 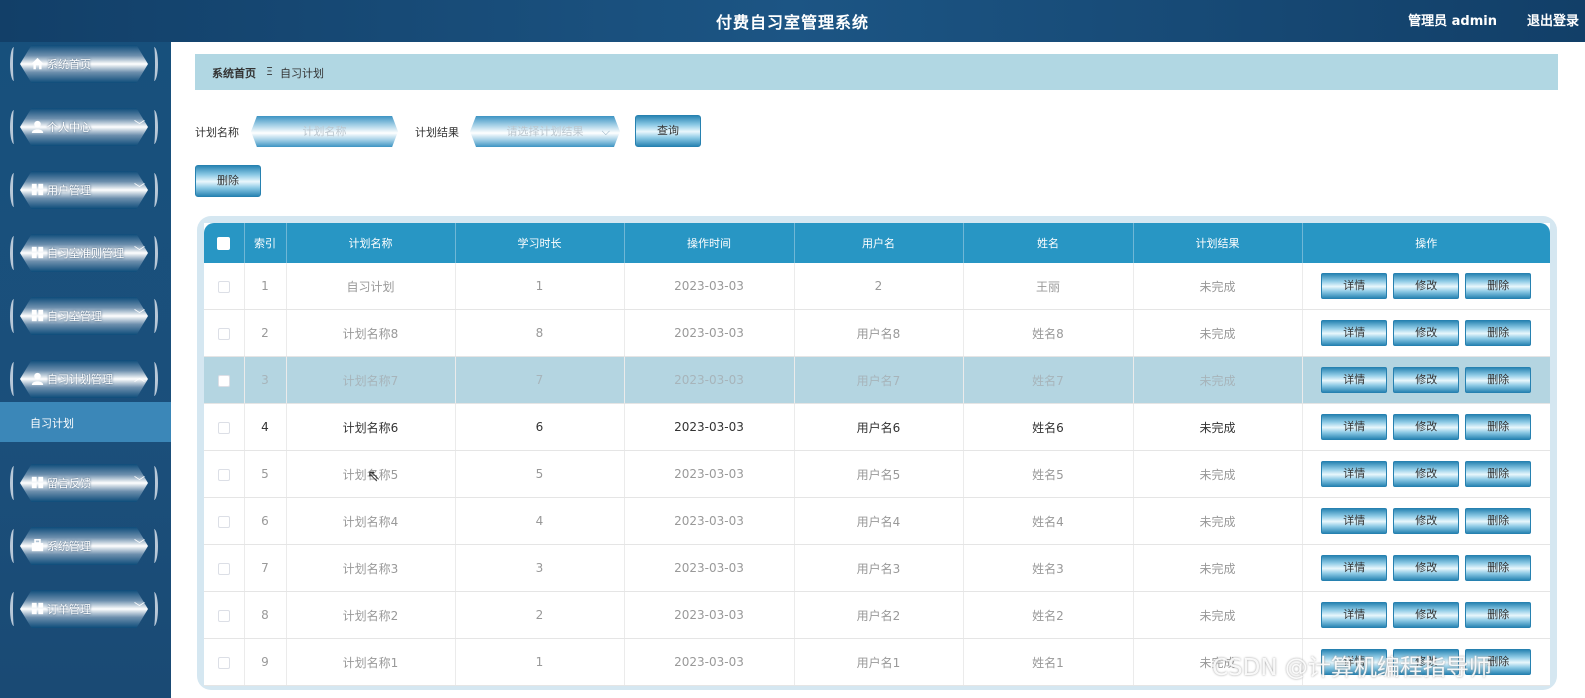 What do you see at coordinates (876, 72) in the screenshot?
I see `breadcrumb: 系统首页 Ξ 自习计划` at bounding box center [876, 72].